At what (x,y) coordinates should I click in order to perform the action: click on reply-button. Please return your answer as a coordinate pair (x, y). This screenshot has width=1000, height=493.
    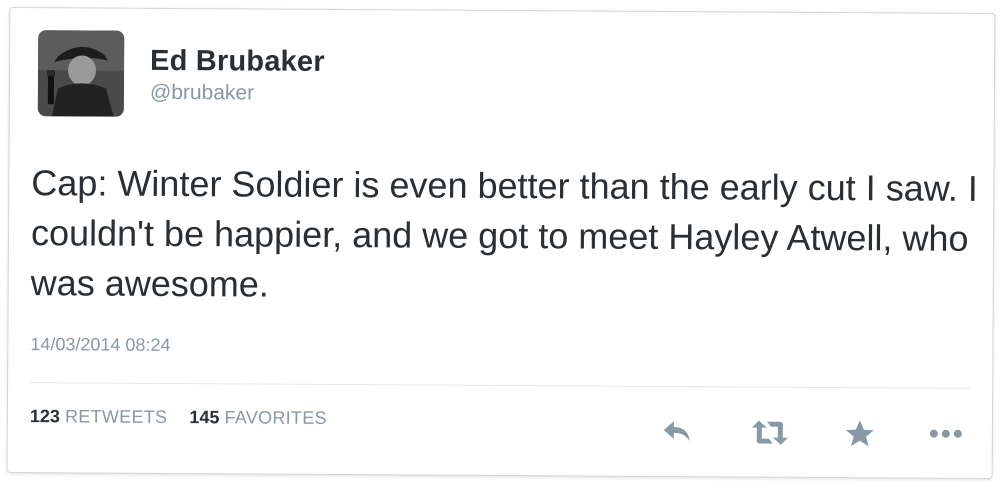
    Looking at the image, I should click on (678, 432).